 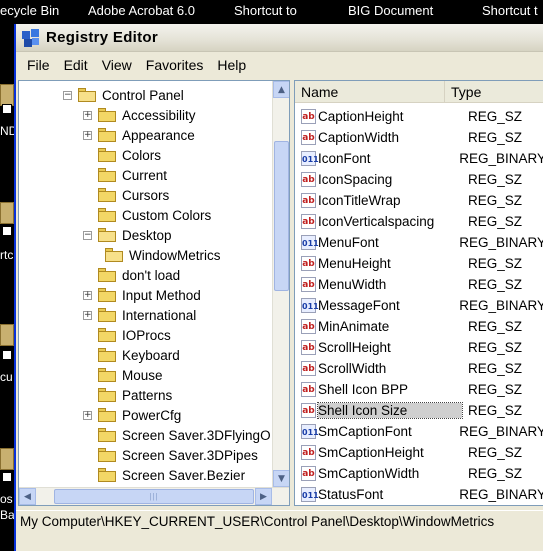 What do you see at coordinates (419, 137) in the screenshot?
I see `registry-value-row: ab CaptionWidth REG_SZ` at bounding box center [419, 137].